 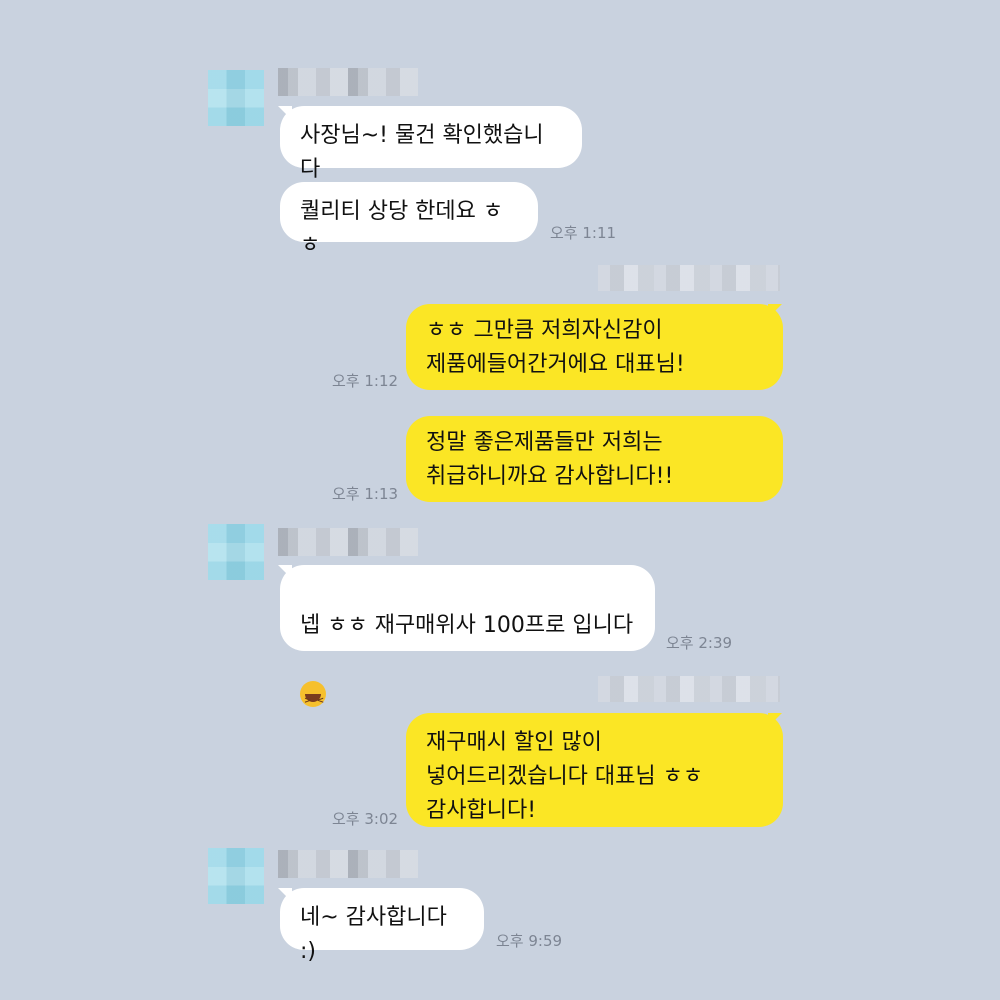 What do you see at coordinates (382, 926) in the screenshot?
I see `message-bubble-incoming: 네~ 감사합니다 :)` at bounding box center [382, 926].